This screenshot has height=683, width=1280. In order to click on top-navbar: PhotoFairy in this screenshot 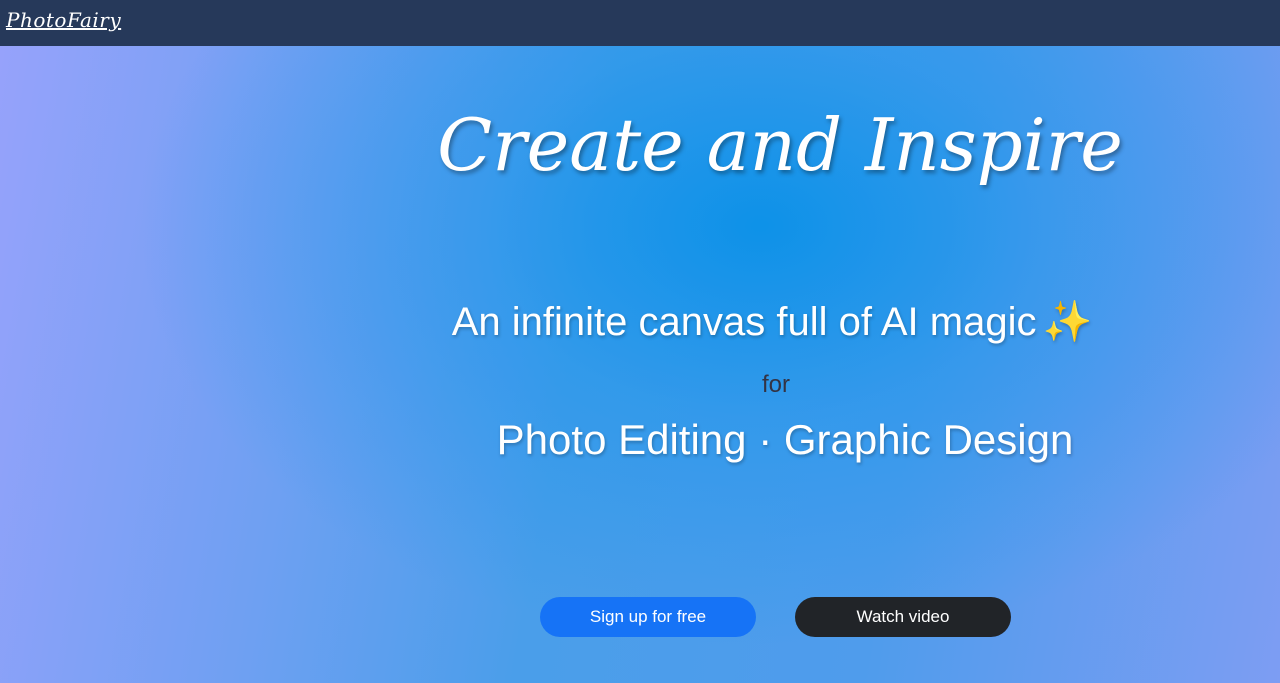, I will do `click(640, 23)`.